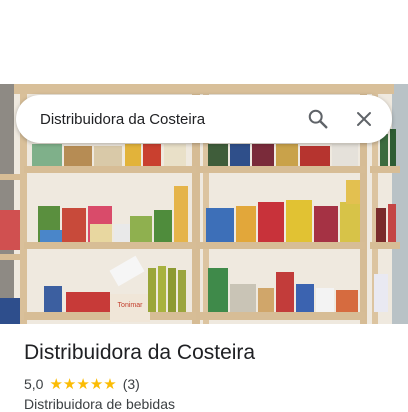 This screenshot has height=412, width=408. I want to click on rating-stars: ★ ★ ★ ★ ★, so click(82, 384).